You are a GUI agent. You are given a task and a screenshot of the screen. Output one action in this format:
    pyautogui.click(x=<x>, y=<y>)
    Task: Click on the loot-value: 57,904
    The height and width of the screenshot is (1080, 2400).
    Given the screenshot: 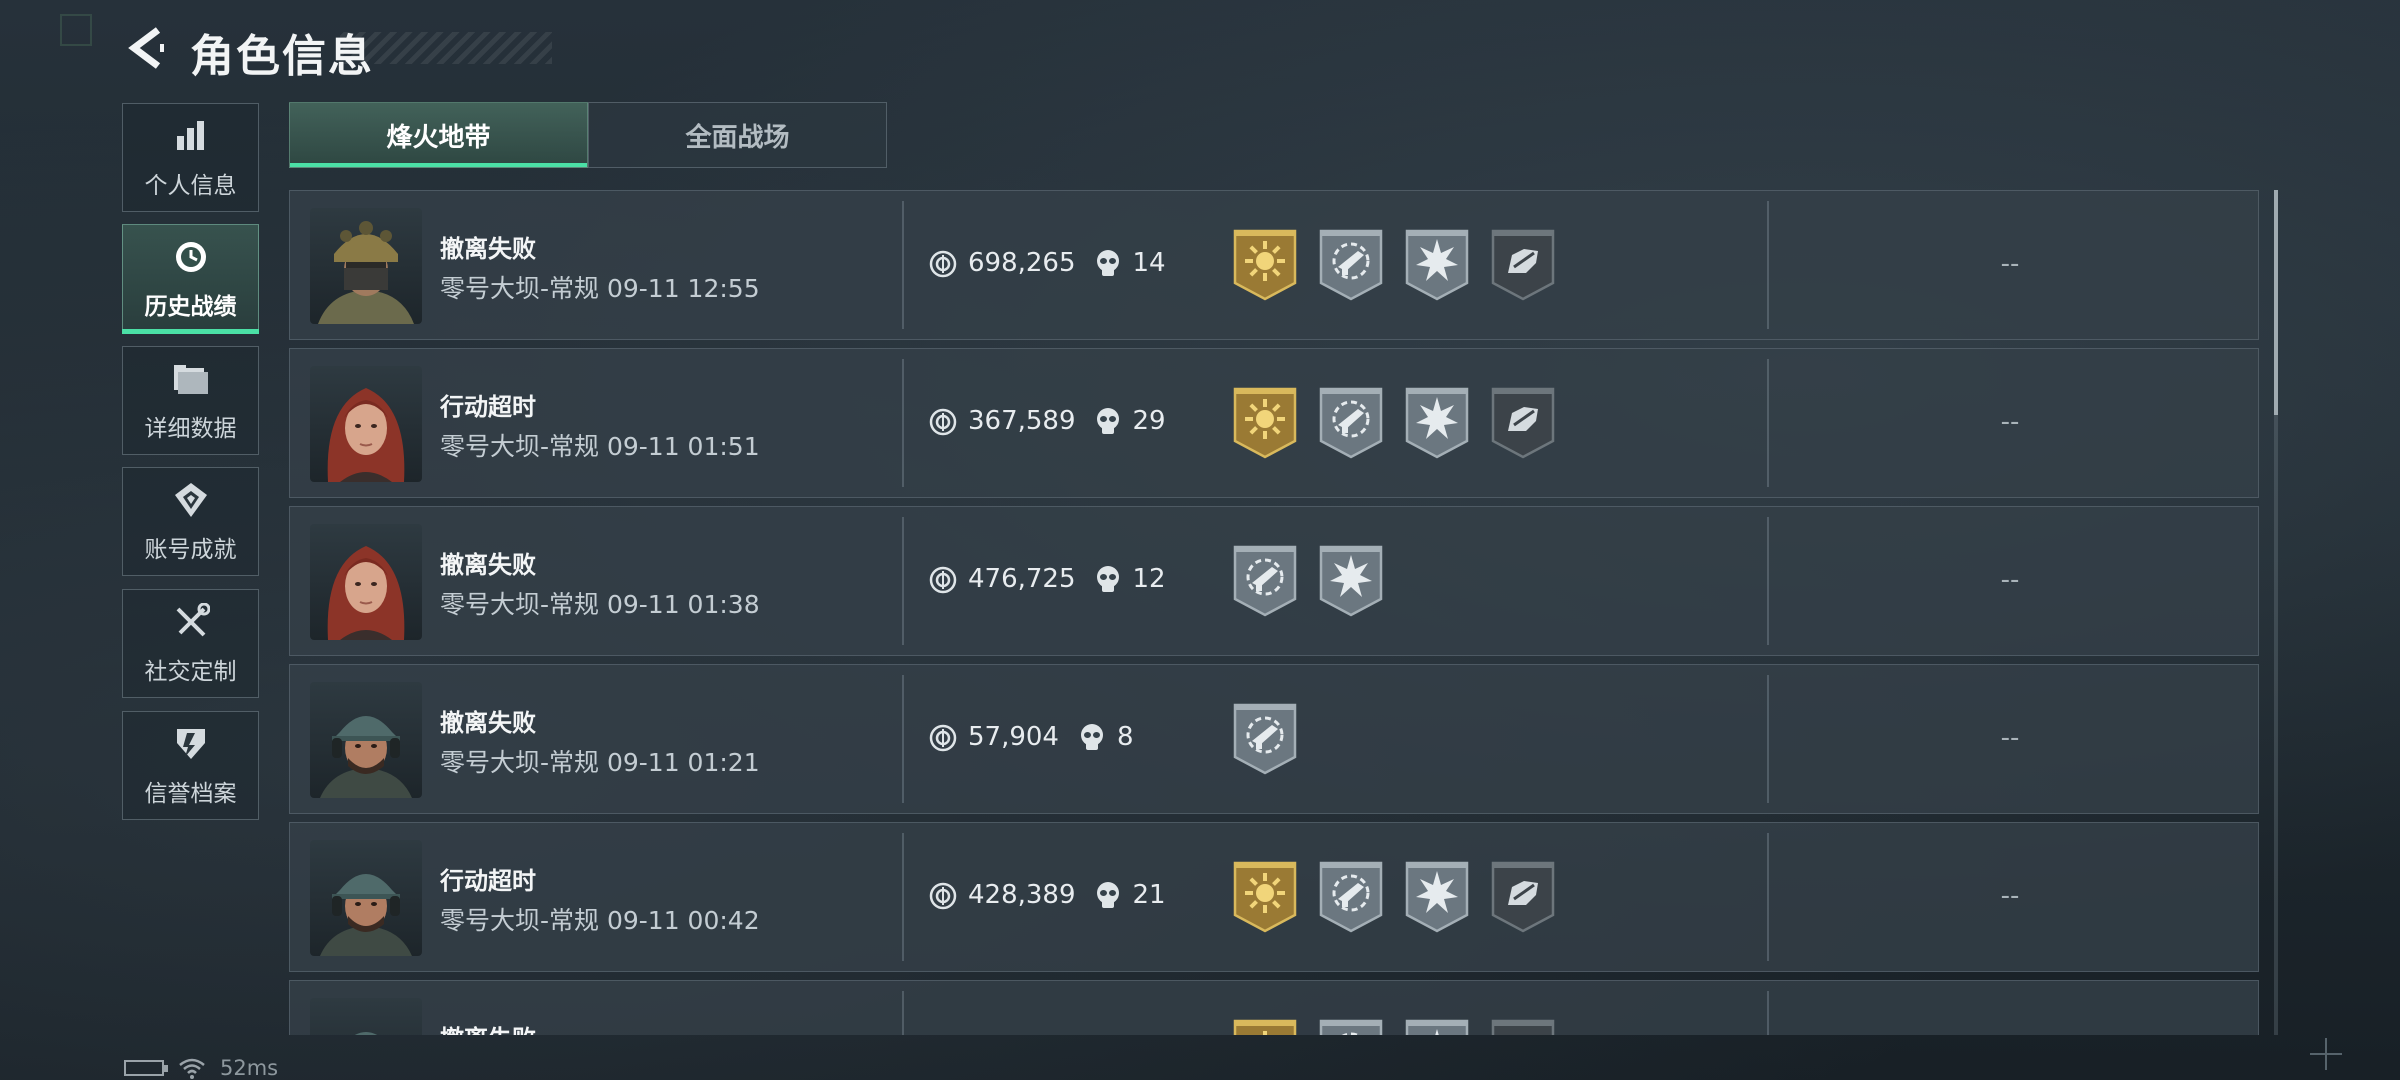 What is the action you would take?
    pyautogui.click(x=1013, y=737)
    